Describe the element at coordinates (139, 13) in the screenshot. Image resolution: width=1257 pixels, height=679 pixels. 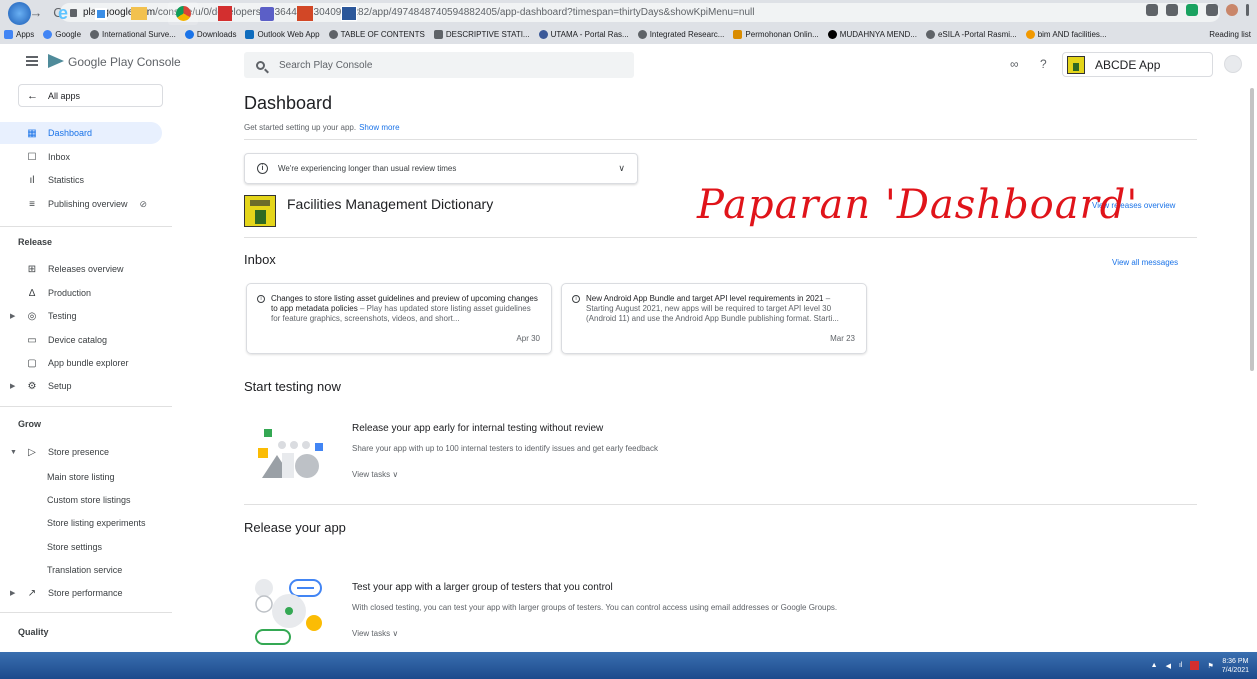
I see `file-explorer-icon` at that location.